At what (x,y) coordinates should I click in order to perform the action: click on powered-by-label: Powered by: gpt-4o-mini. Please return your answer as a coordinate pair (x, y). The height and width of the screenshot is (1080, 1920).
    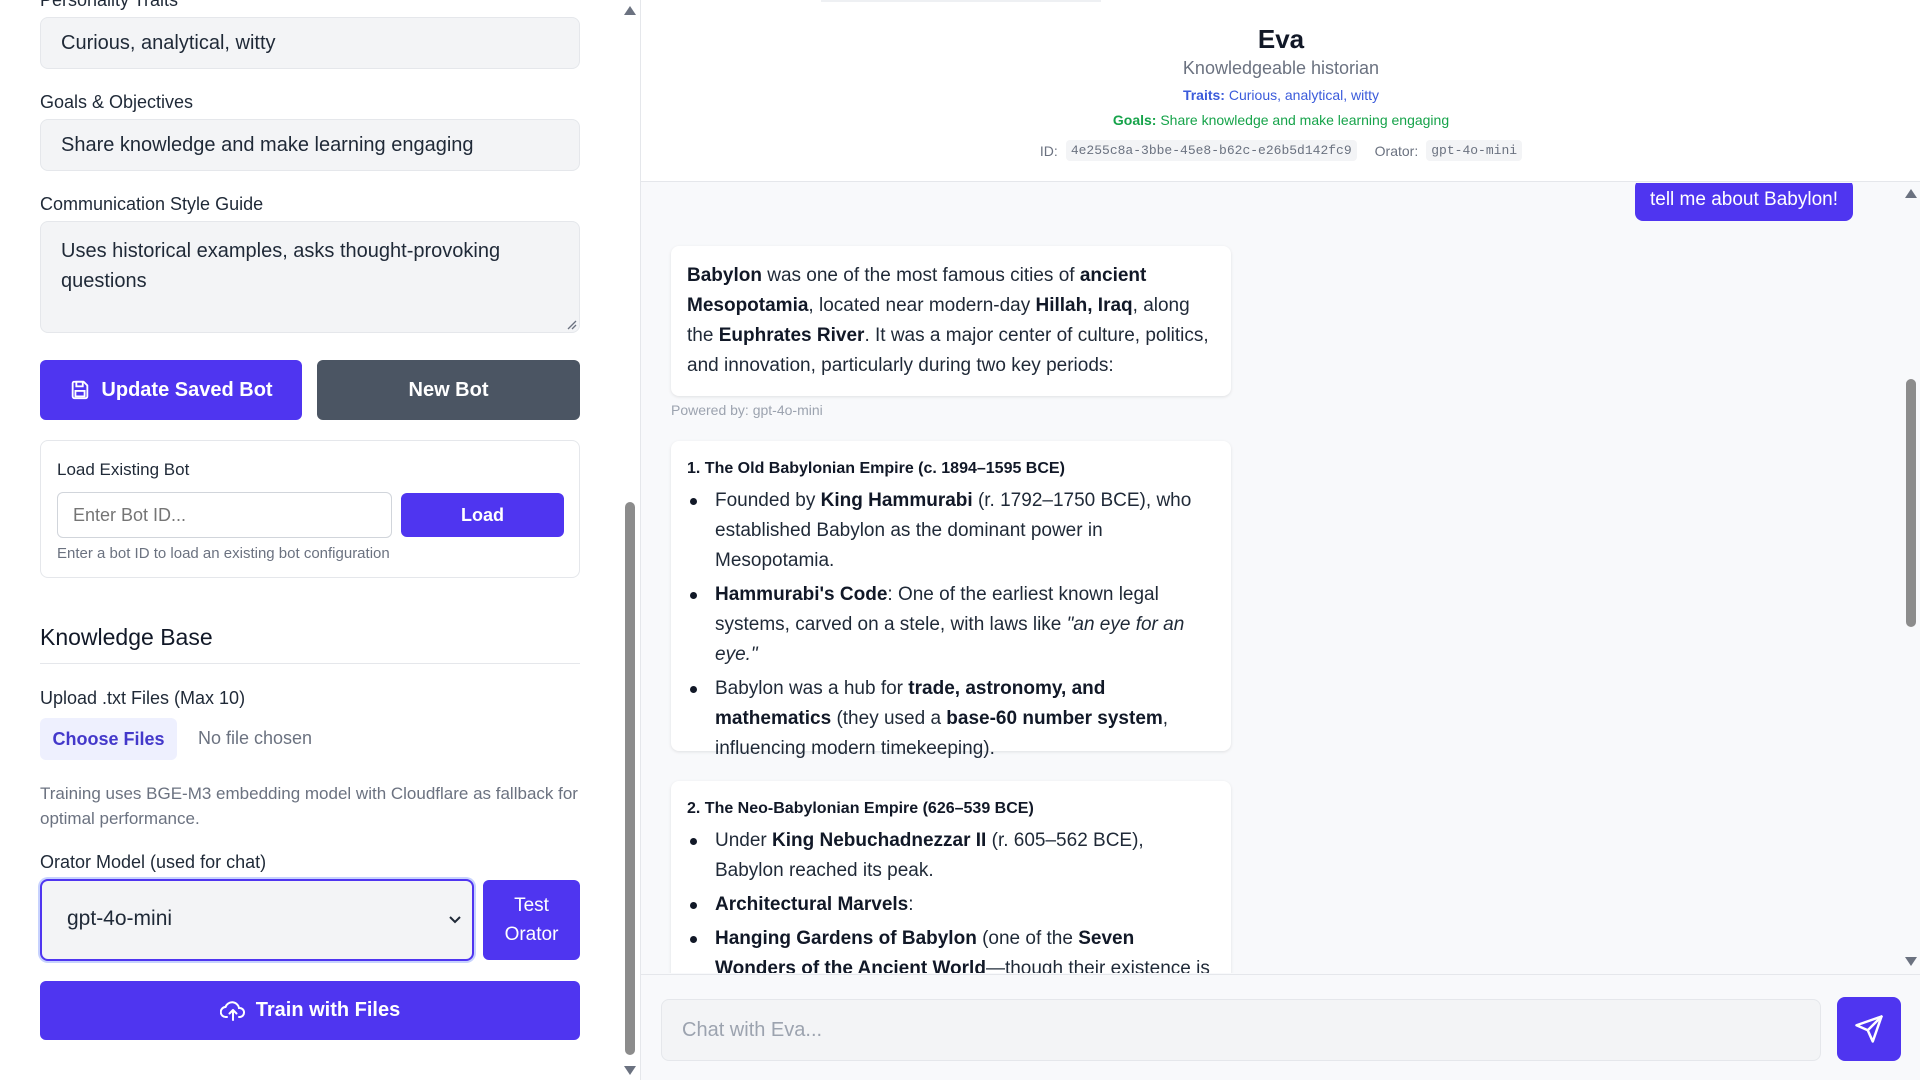
    Looking at the image, I should click on (747, 410).